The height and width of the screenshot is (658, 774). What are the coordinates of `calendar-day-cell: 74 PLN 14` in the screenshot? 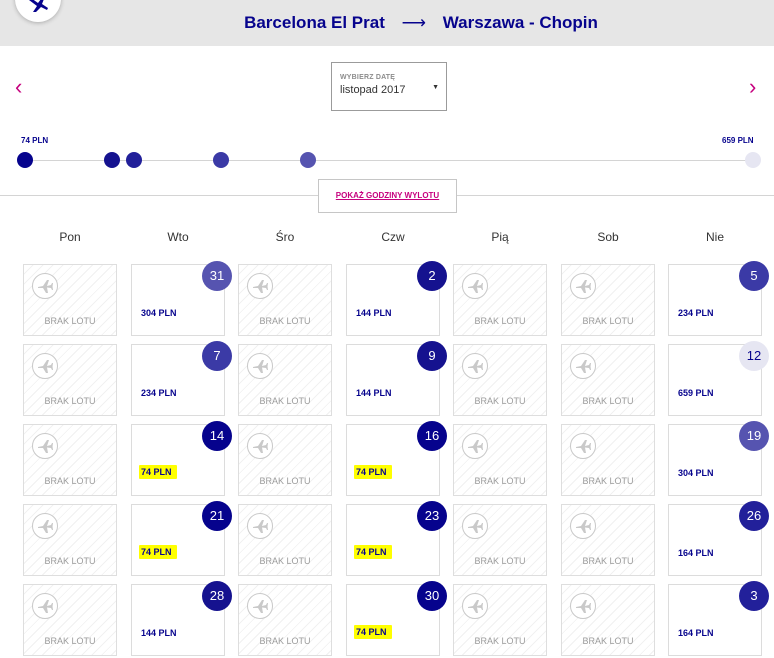 It's located at (181, 458).